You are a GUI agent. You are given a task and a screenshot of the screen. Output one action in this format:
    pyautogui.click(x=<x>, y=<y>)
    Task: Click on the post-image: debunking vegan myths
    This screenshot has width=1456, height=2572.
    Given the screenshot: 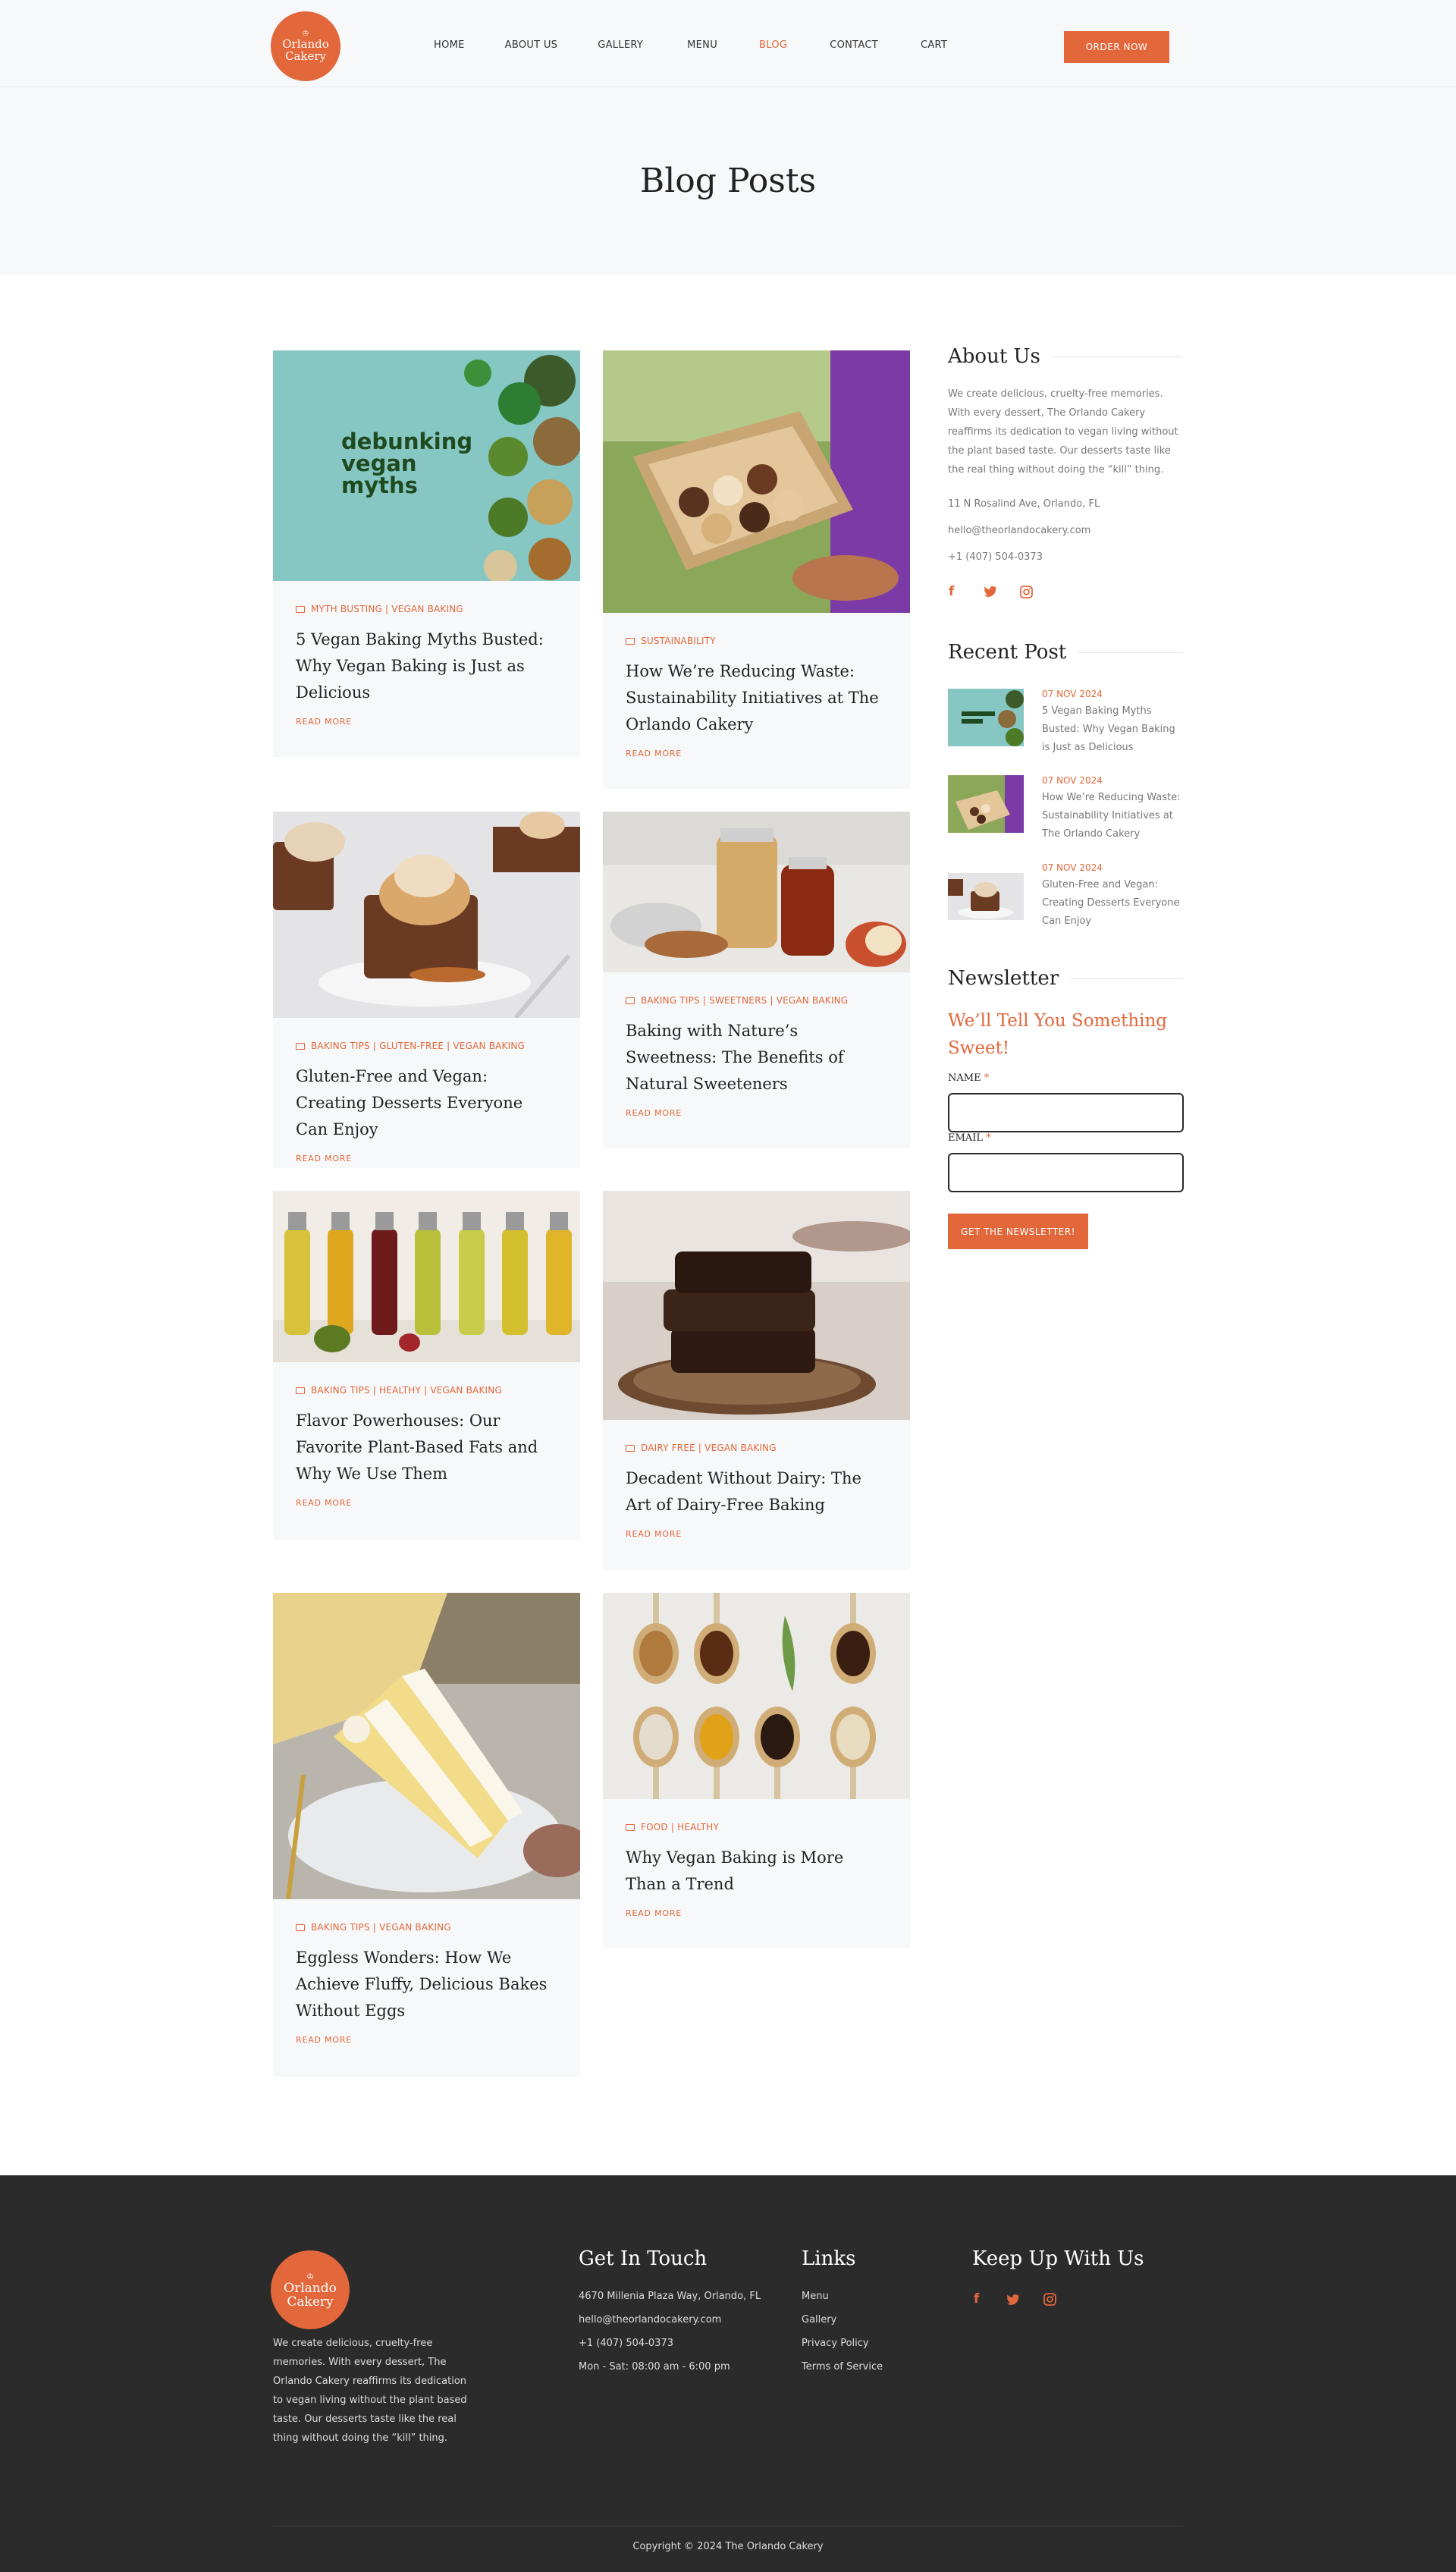 What is the action you would take?
    pyautogui.click(x=426, y=465)
    